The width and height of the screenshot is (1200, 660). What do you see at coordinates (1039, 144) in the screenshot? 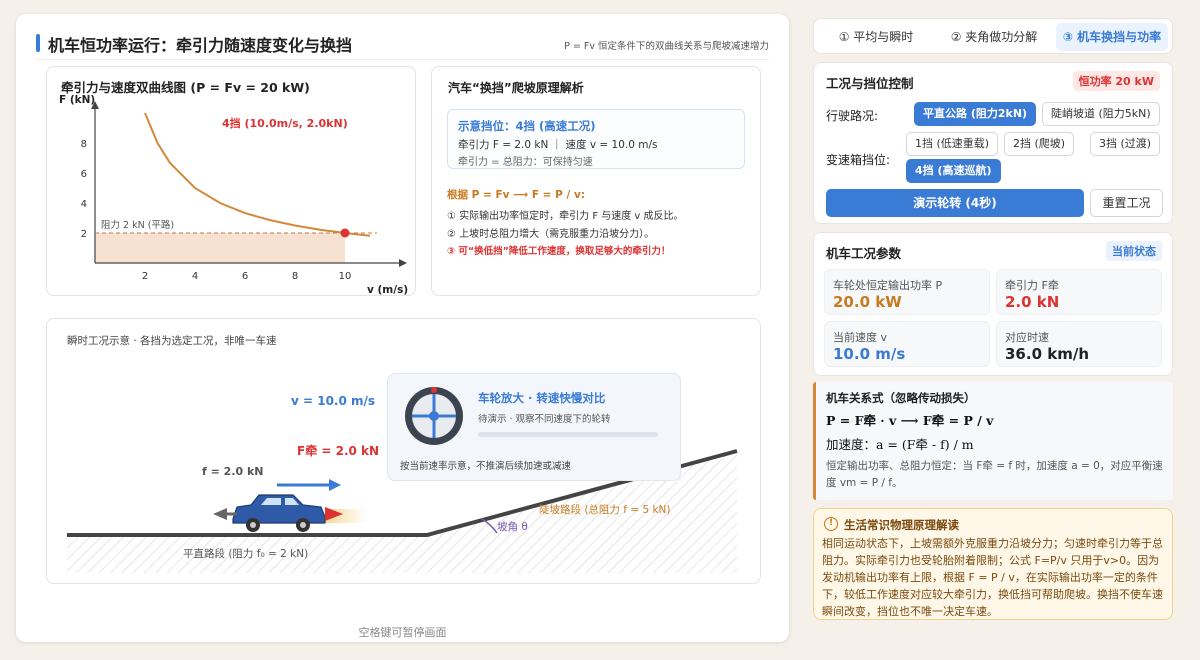
I see `gear-2-button: 2挡 (爬坡)` at bounding box center [1039, 144].